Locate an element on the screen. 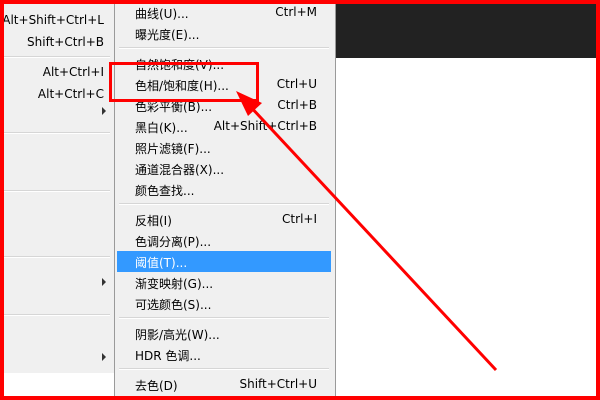 The height and width of the screenshot is (400, 600). shortcut-label: Shift+Ctrl+B is located at coordinates (65, 42).